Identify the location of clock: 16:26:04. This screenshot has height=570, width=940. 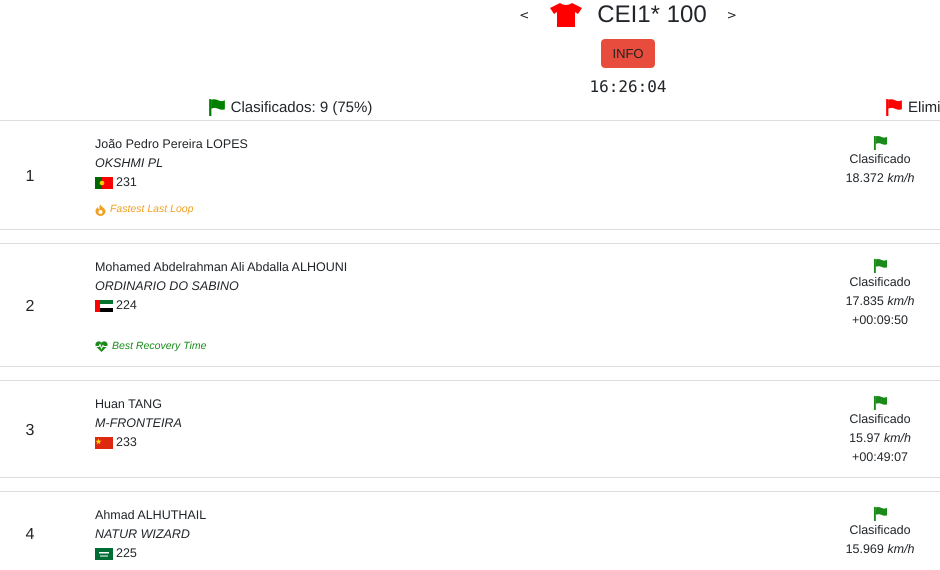
(628, 86).